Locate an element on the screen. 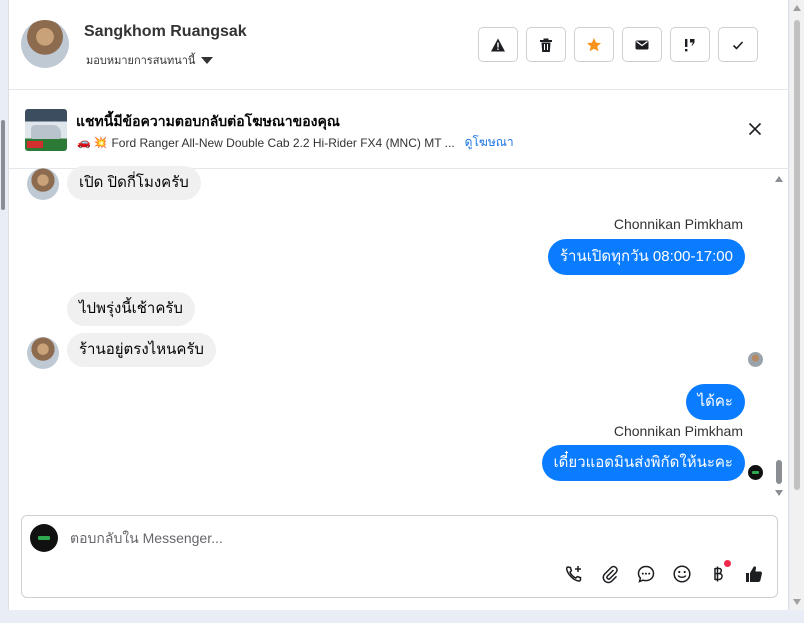 The width and height of the screenshot is (804, 623). contact-avatar is located at coordinates (45, 44).